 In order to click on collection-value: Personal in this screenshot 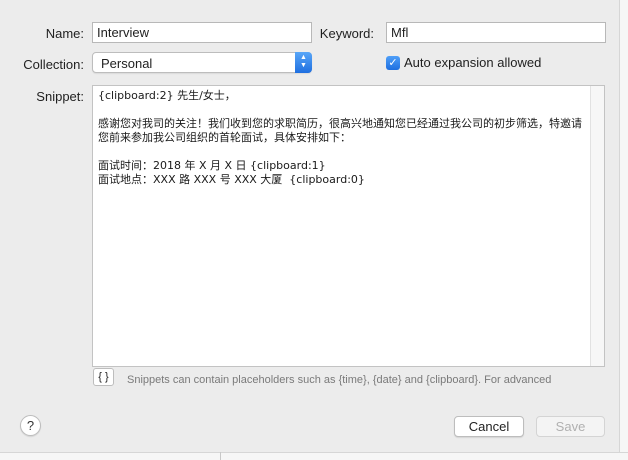, I will do `click(127, 63)`.